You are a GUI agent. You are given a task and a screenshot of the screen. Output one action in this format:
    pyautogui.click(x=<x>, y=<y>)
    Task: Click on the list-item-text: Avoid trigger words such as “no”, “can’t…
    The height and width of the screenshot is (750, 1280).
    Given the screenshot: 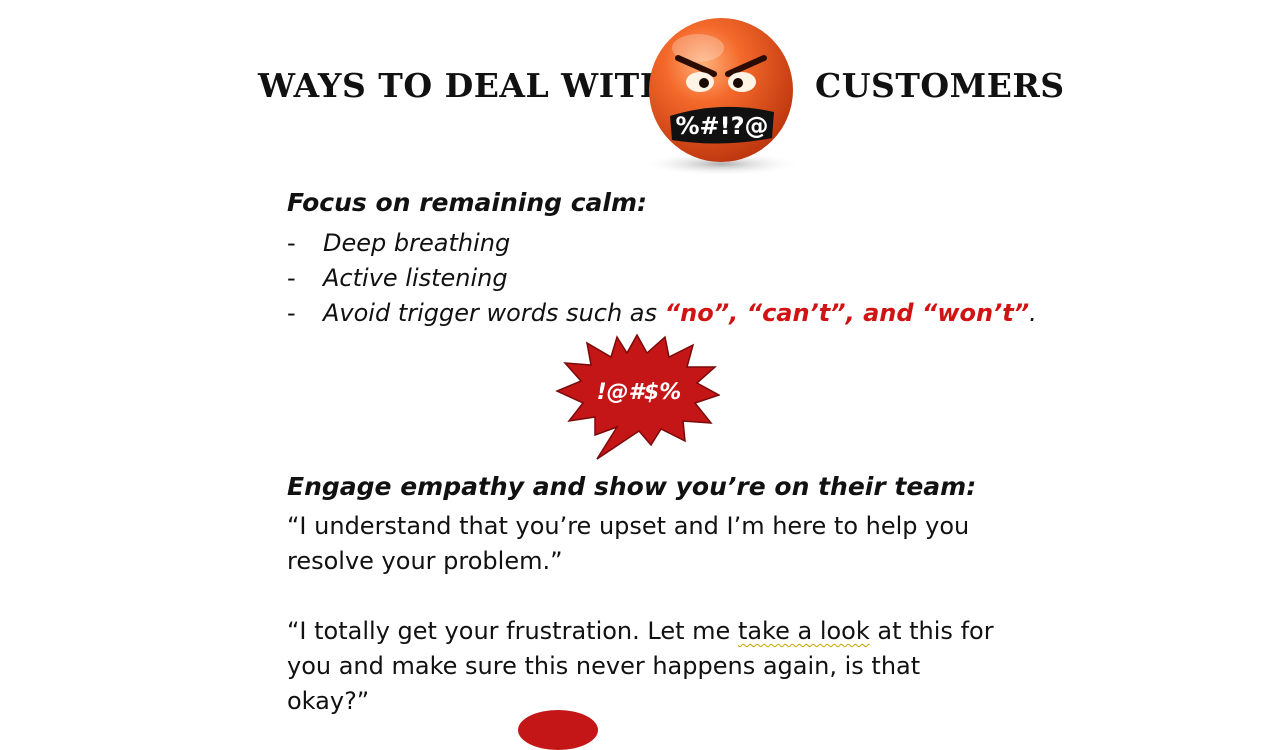 What is the action you would take?
    pyautogui.click(x=680, y=313)
    